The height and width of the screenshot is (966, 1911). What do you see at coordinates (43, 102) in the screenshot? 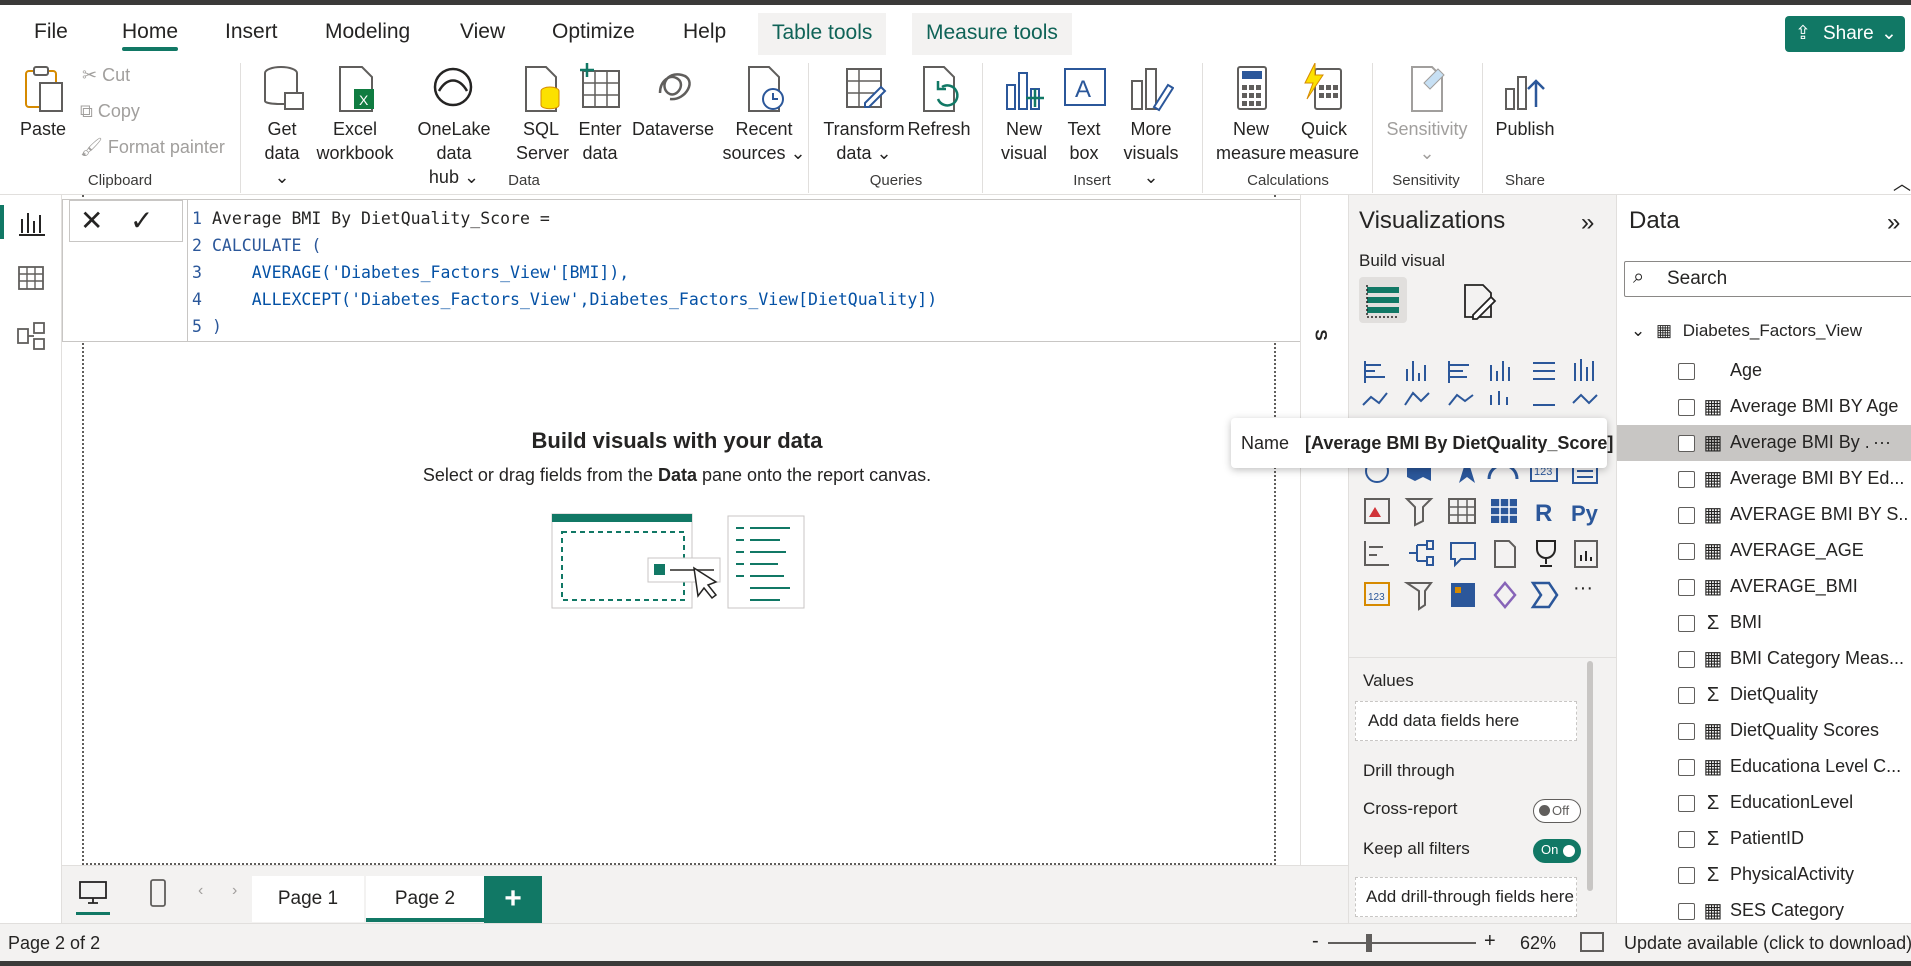
I see `paste-button: Paste` at bounding box center [43, 102].